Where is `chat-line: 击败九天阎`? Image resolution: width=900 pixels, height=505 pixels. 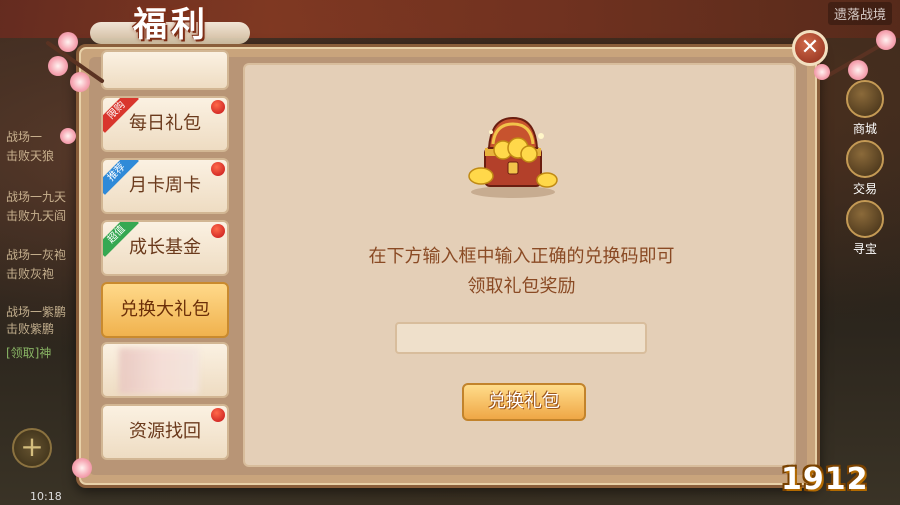 chat-line: 击败九天阎 is located at coordinates (36, 216).